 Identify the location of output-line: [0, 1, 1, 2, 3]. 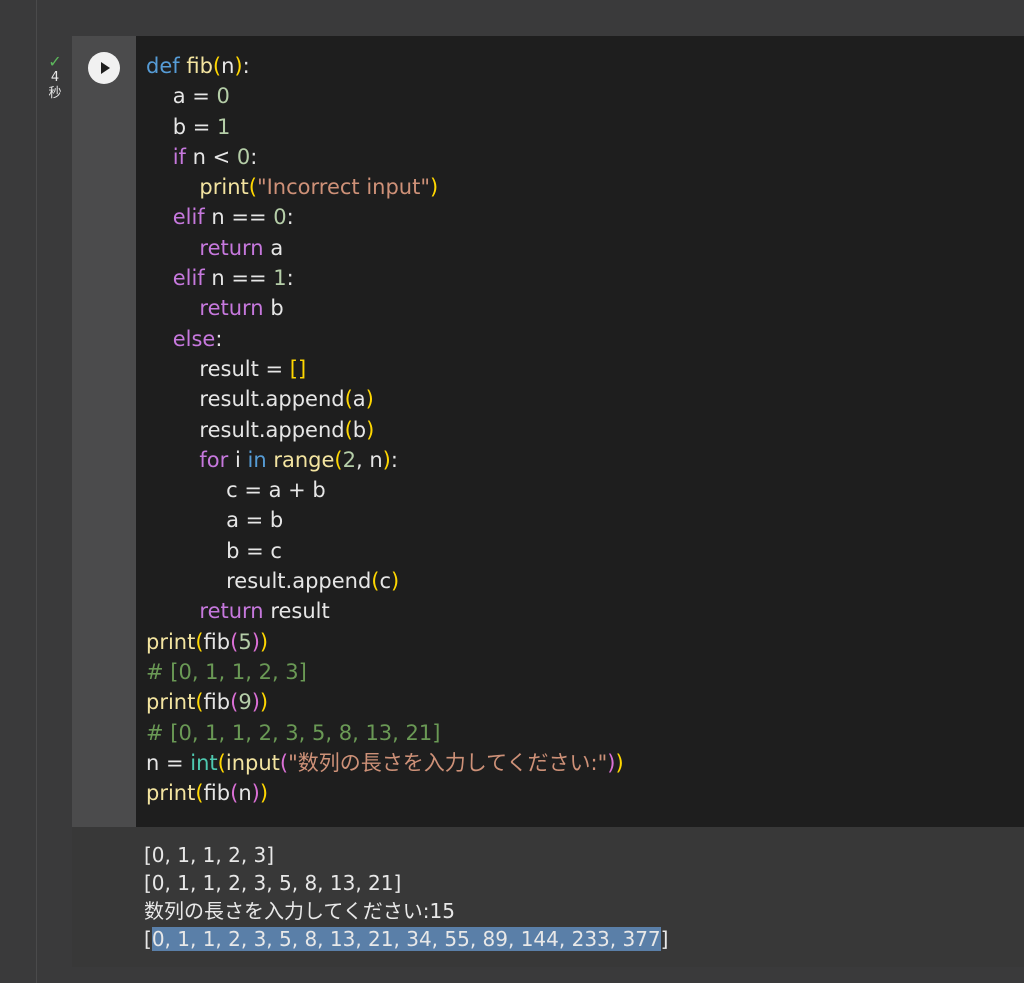
(209, 855).